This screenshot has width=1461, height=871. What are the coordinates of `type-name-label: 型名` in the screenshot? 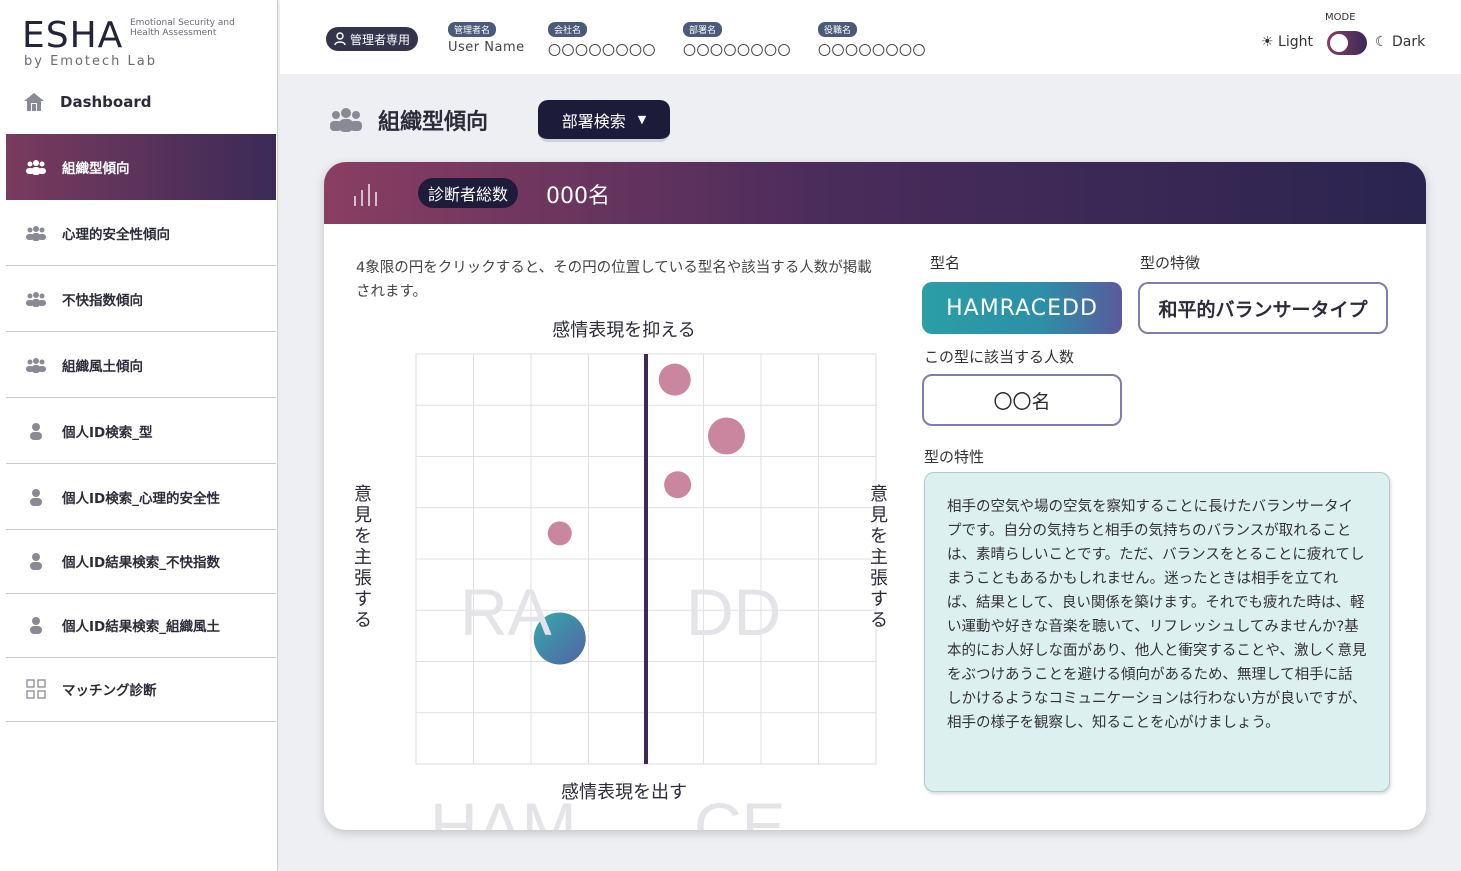 It's located at (945, 263).